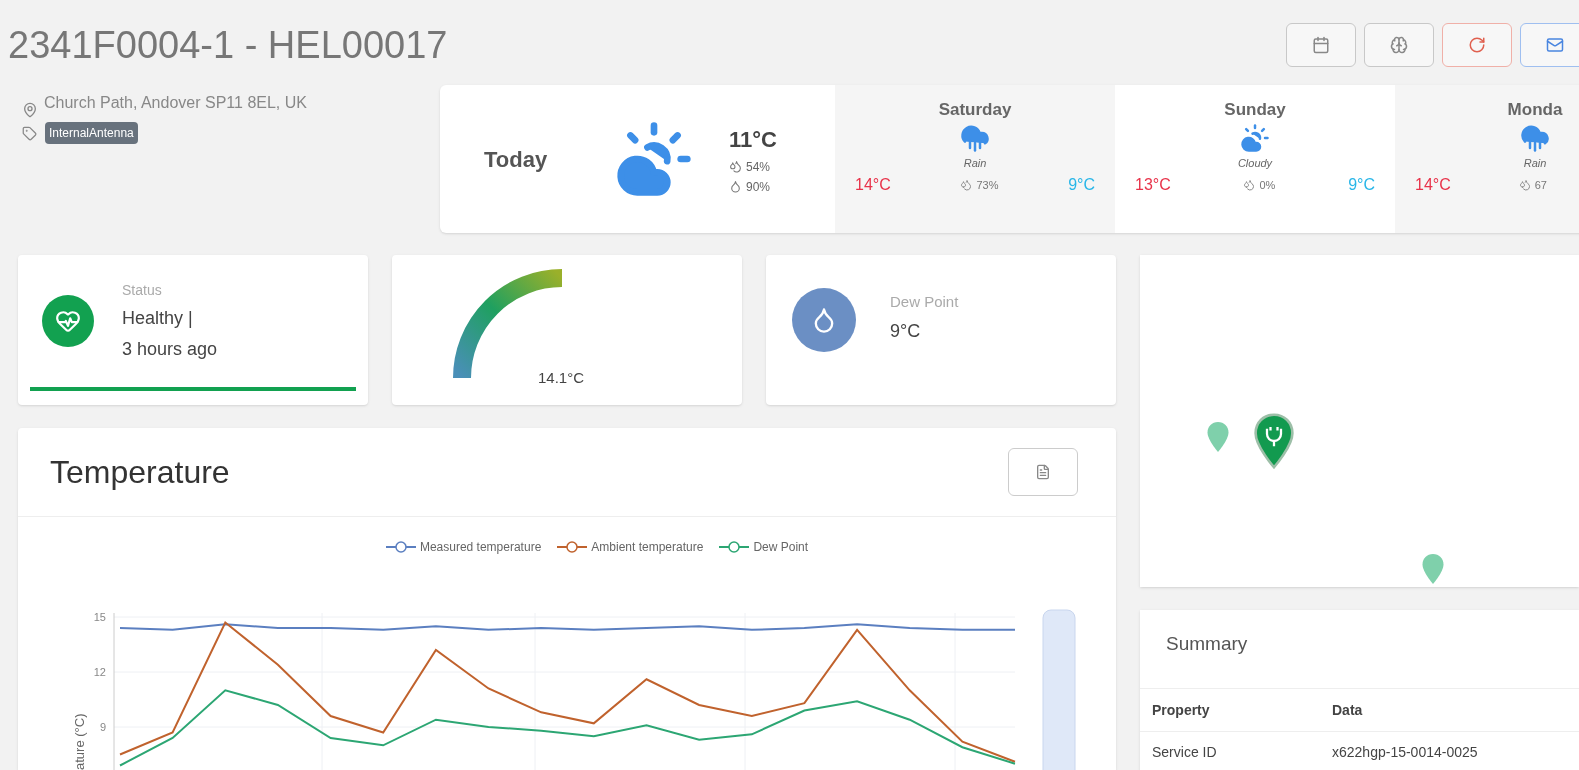  I want to click on column-header: Property, so click(1181, 710).